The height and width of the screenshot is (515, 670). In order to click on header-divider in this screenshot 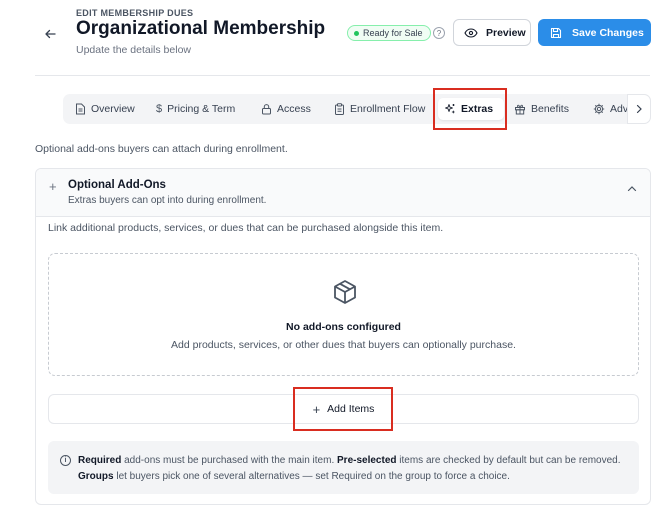, I will do `click(342, 75)`.